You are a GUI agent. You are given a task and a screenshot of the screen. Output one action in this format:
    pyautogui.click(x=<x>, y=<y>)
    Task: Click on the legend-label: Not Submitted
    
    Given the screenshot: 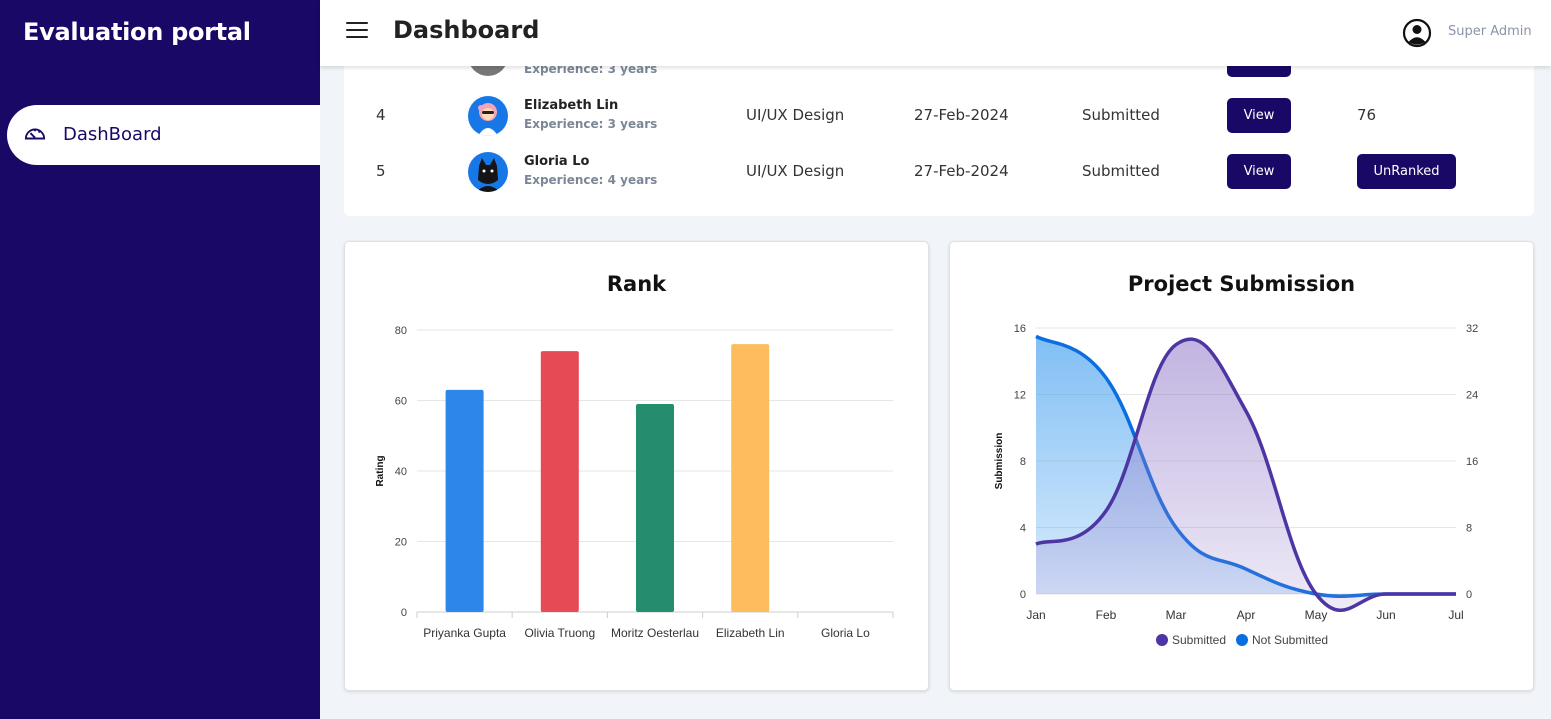 What is the action you would take?
    pyautogui.click(x=1290, y=640)
    